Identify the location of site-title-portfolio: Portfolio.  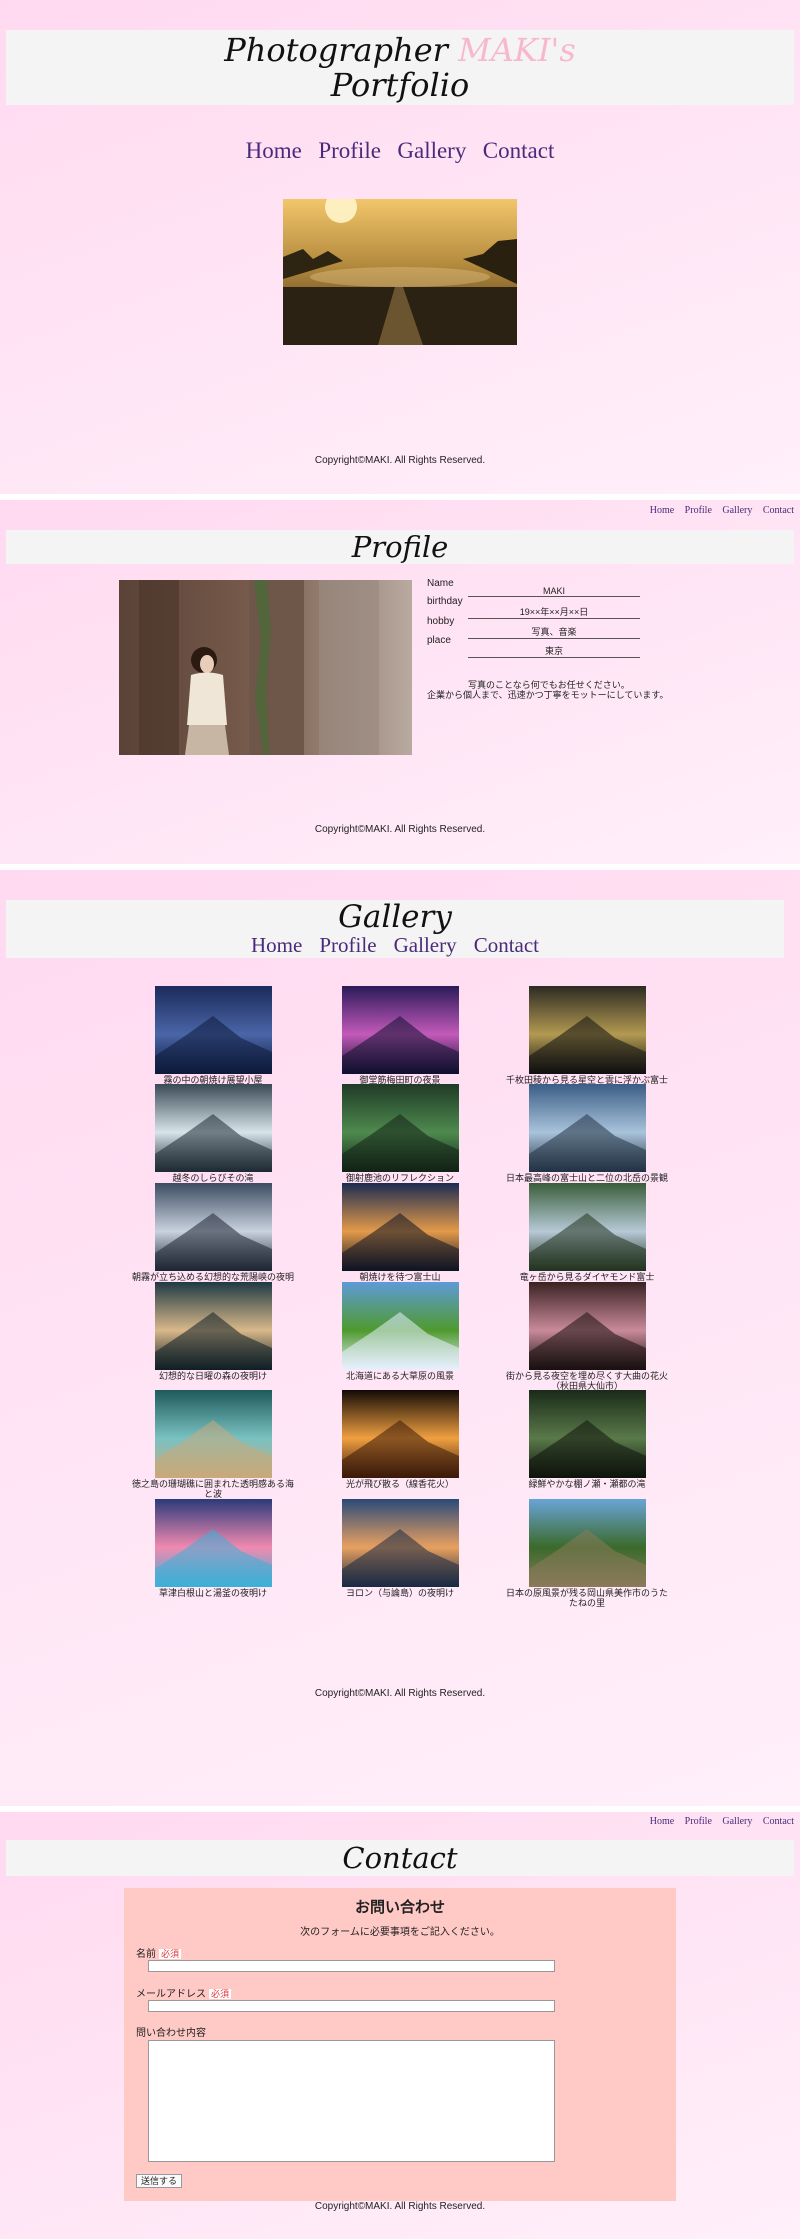
(400, 85).